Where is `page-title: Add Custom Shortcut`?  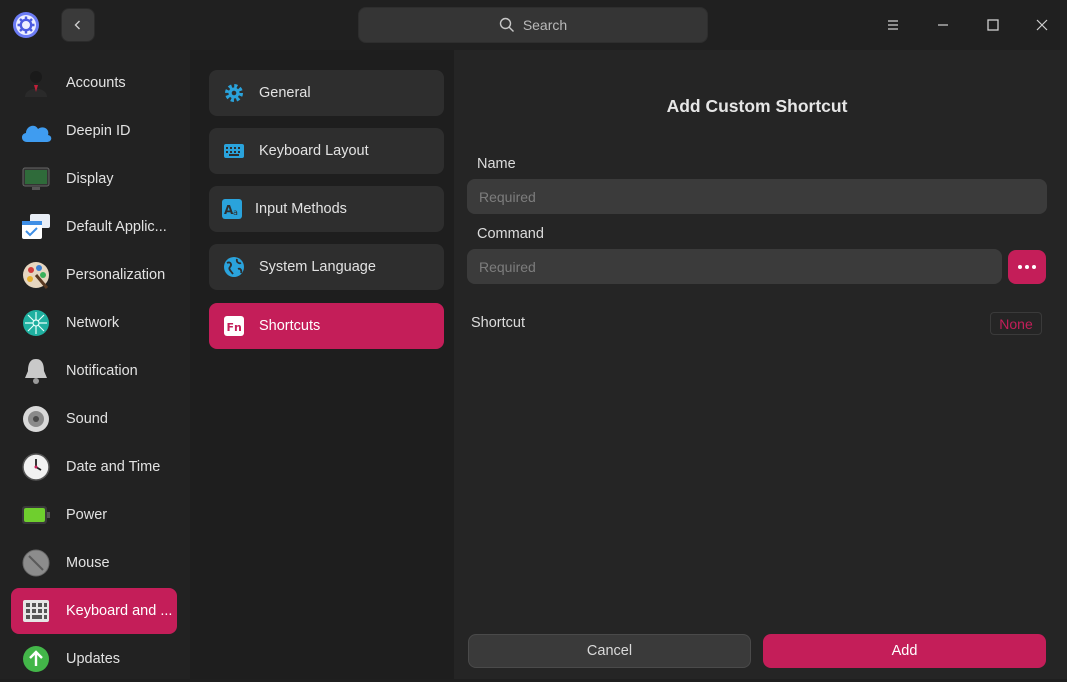
page-title: Add Custom Shortcut is located at coordinates (757, 106).